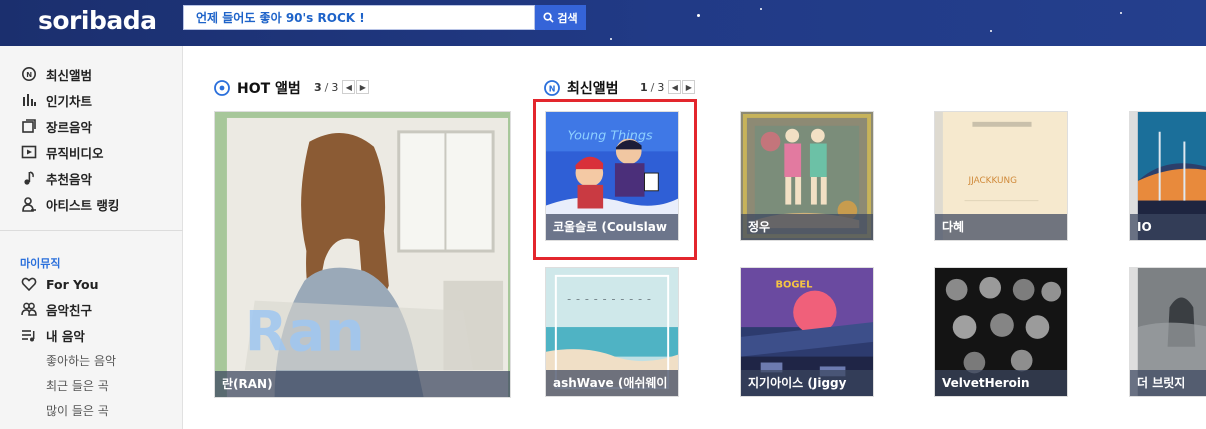  Describe the element at coordinates (29, 284) in the screenshot. I see `heart-icon` at that location.